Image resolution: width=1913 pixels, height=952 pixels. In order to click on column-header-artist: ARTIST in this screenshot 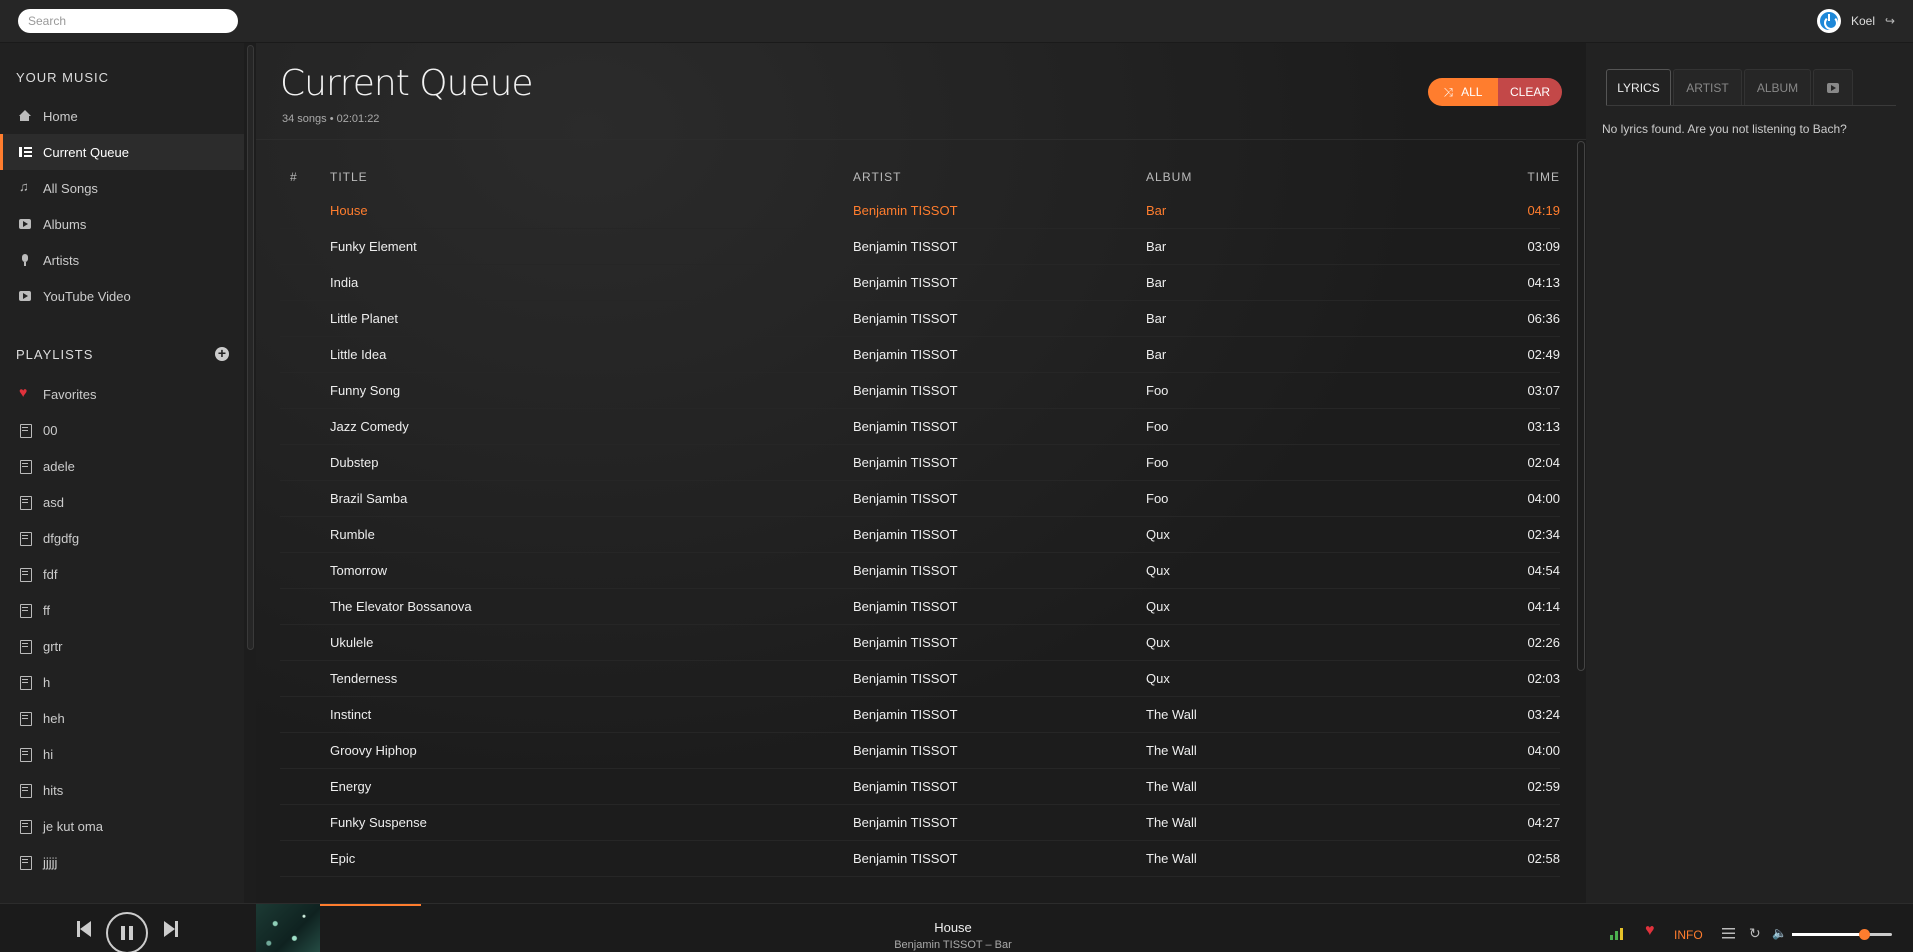, I will do `click(999, 177)`.